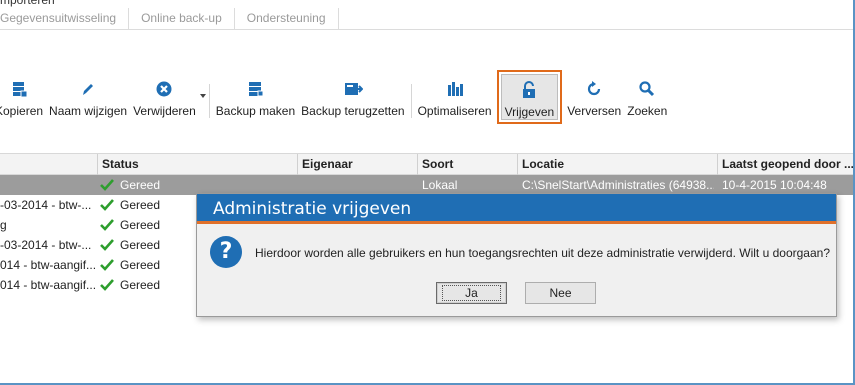 This screenshot has width=855, height=385. I want to click on window-title: mporteren, so click(27, 3).